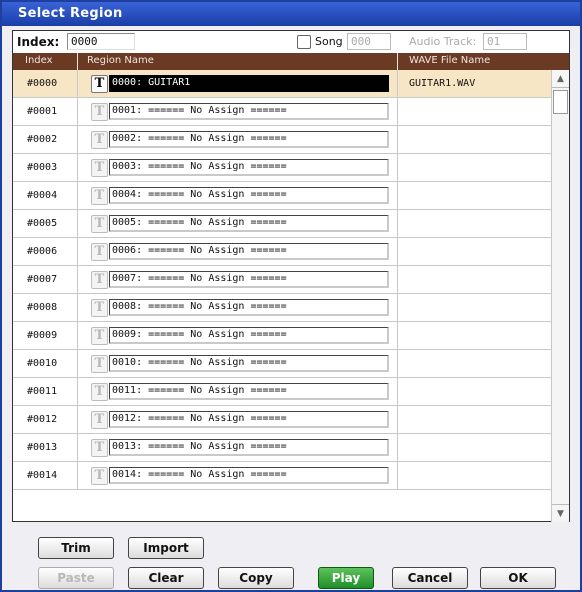 The image size is (582, 592). What do you see at coordinates (166, 578) in the screenshot?
I see `clear-button: Clear` at bounding box center [166, 578].